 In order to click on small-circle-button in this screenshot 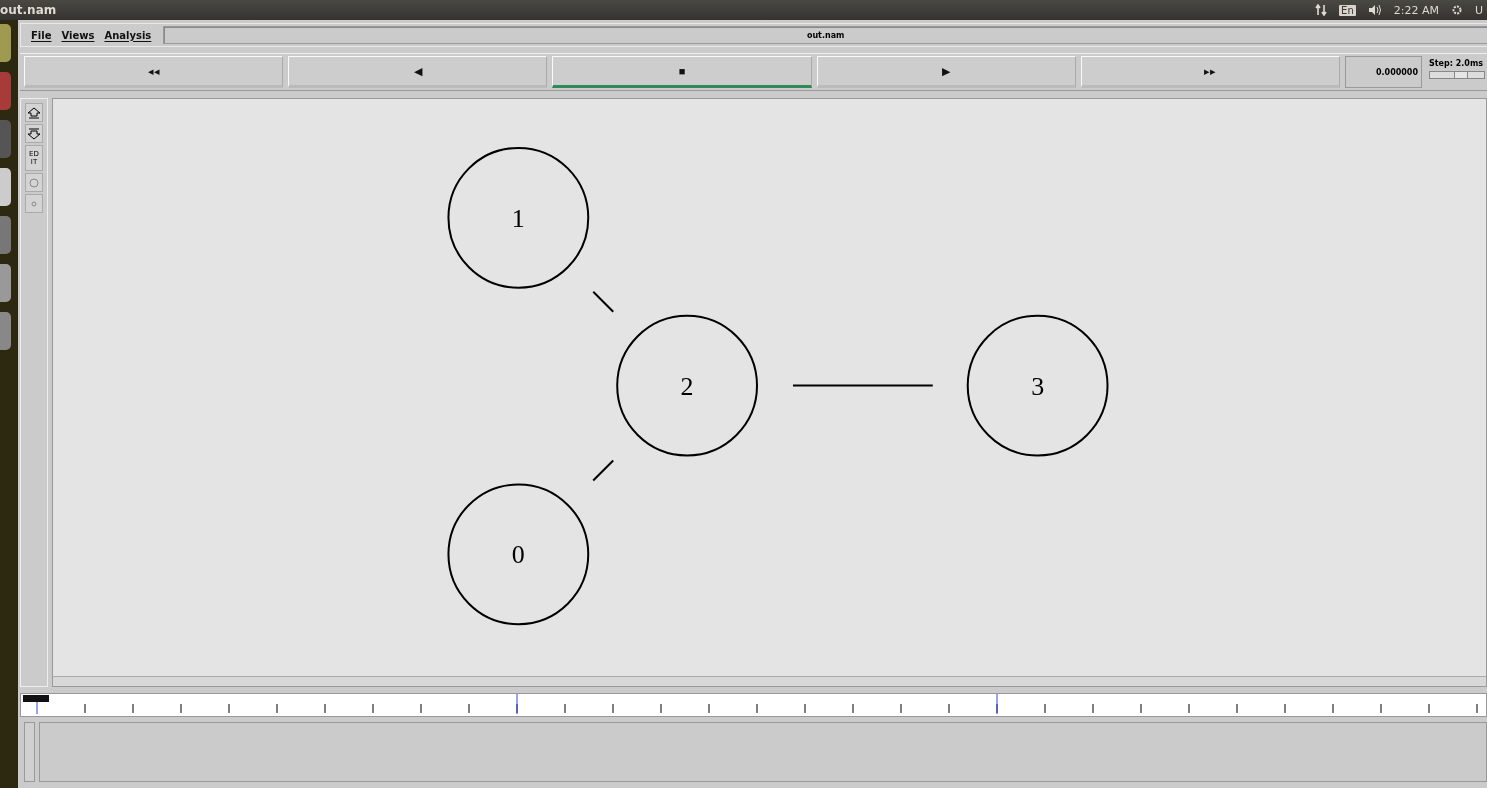, I will do `click(34, 203)`.